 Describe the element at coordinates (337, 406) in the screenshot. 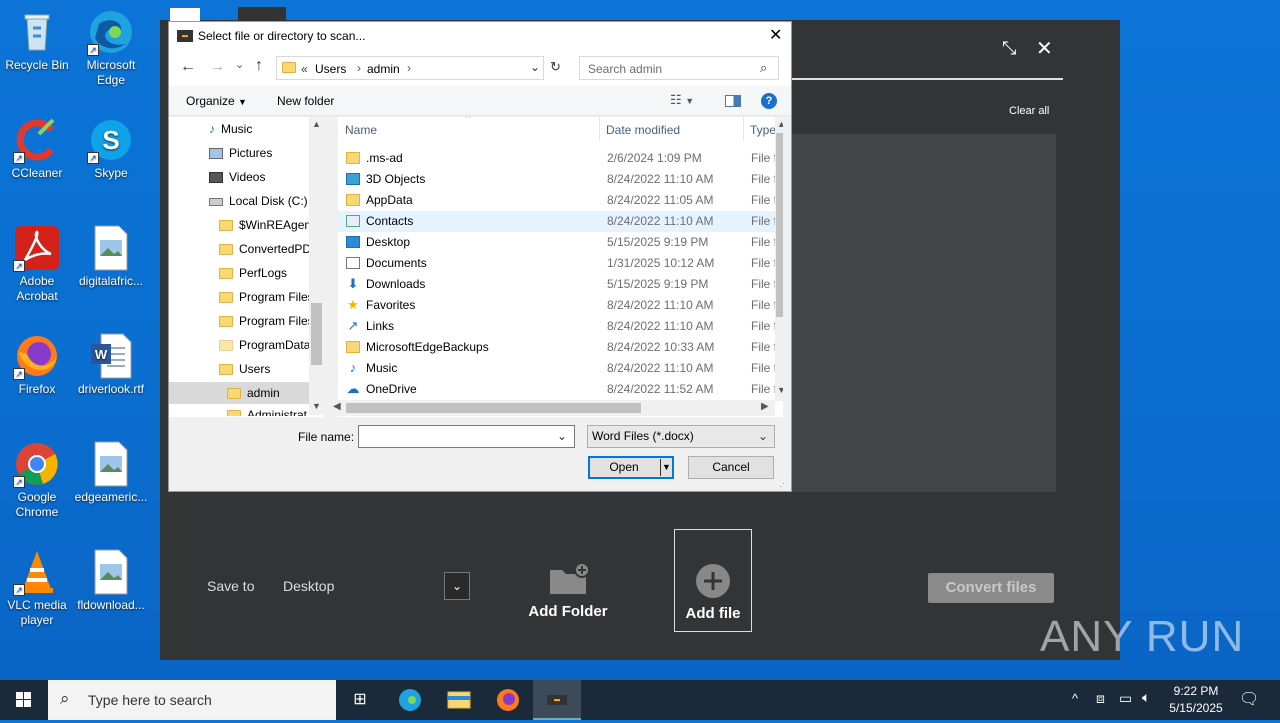

I see `scroll-left-icon: ◀` at that location.